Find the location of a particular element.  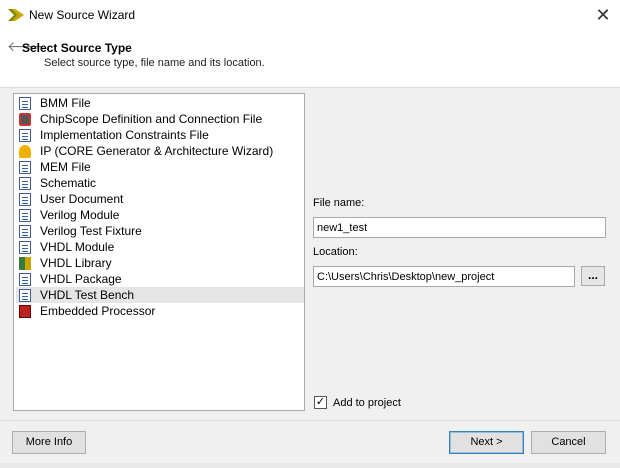

location-field: C:\Users\Chris\Desktop\new_project is located at coordinates (444, 276).